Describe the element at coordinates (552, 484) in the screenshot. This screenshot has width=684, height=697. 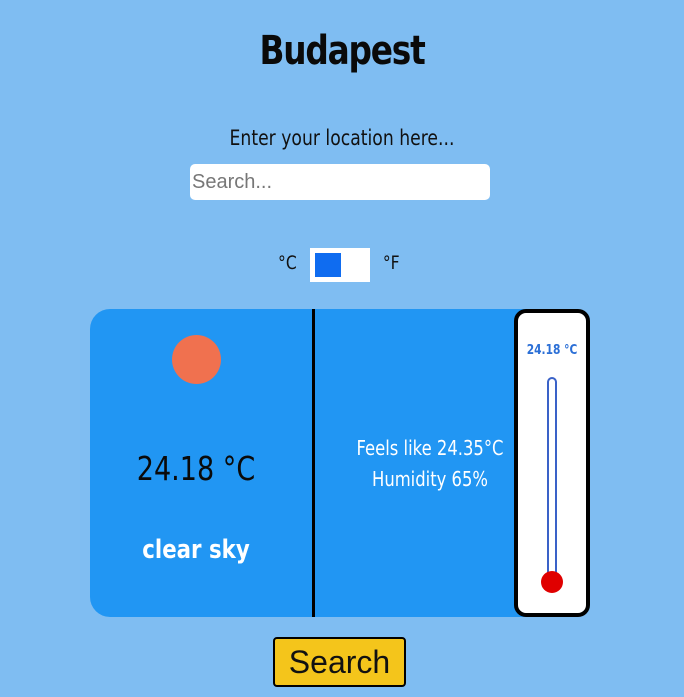
I see `thermometer-tube` at that location.